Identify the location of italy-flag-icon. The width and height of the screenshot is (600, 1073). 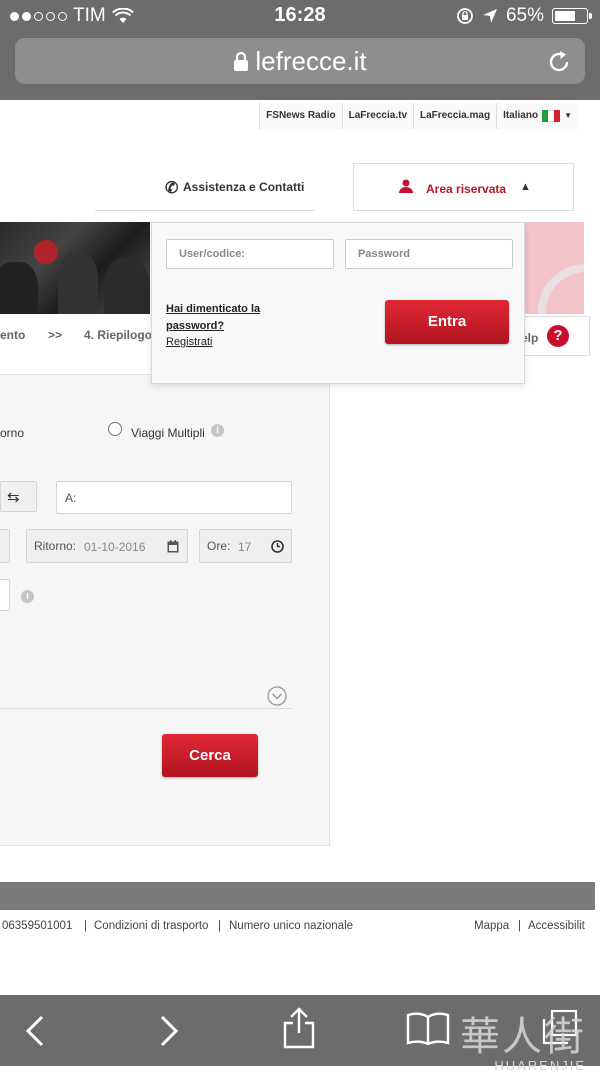
(551, 116).